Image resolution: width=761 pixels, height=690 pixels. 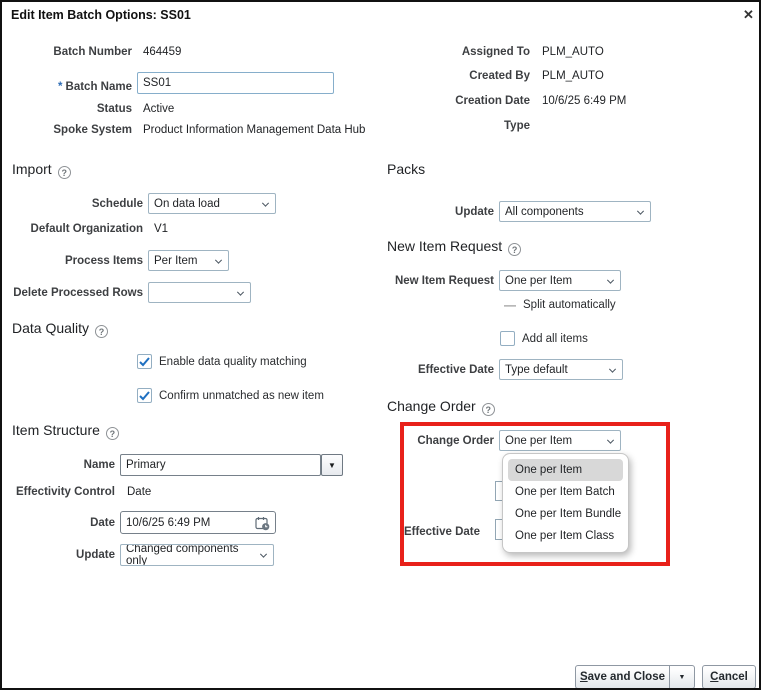 I want to click on structure-date-label: Date, so click(x=102, y=523).